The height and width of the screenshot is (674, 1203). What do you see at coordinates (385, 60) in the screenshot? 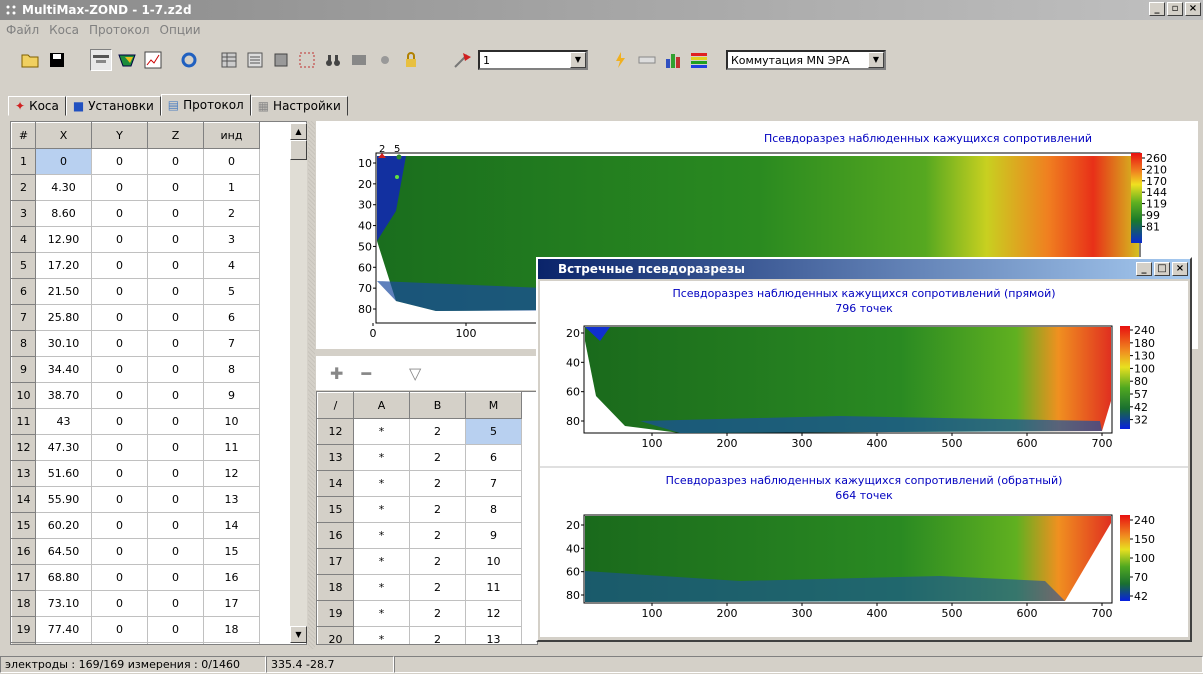
I see `star-icon` at bounding box center [385, 60].